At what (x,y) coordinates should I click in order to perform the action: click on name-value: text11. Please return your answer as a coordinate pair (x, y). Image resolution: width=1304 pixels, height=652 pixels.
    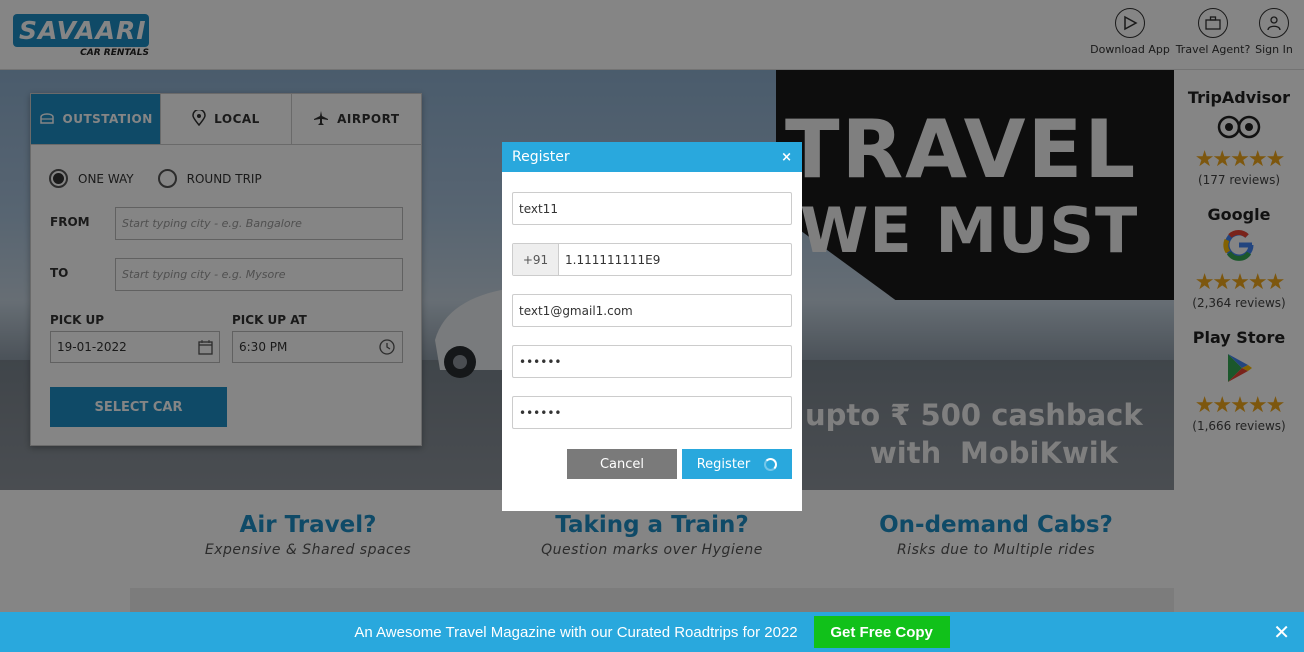
    Looking at the image, I should click on (538, 208).